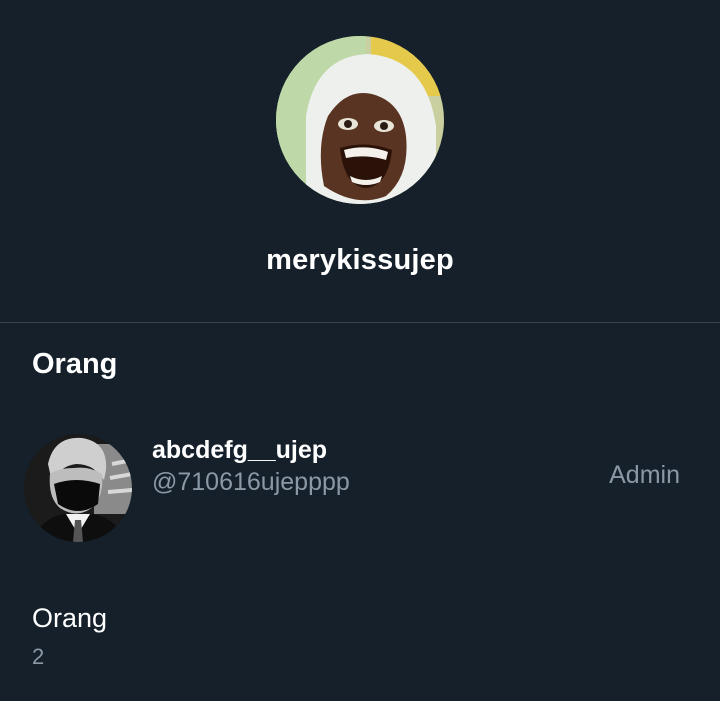  I want to click on section-divider, so click(360, 322).